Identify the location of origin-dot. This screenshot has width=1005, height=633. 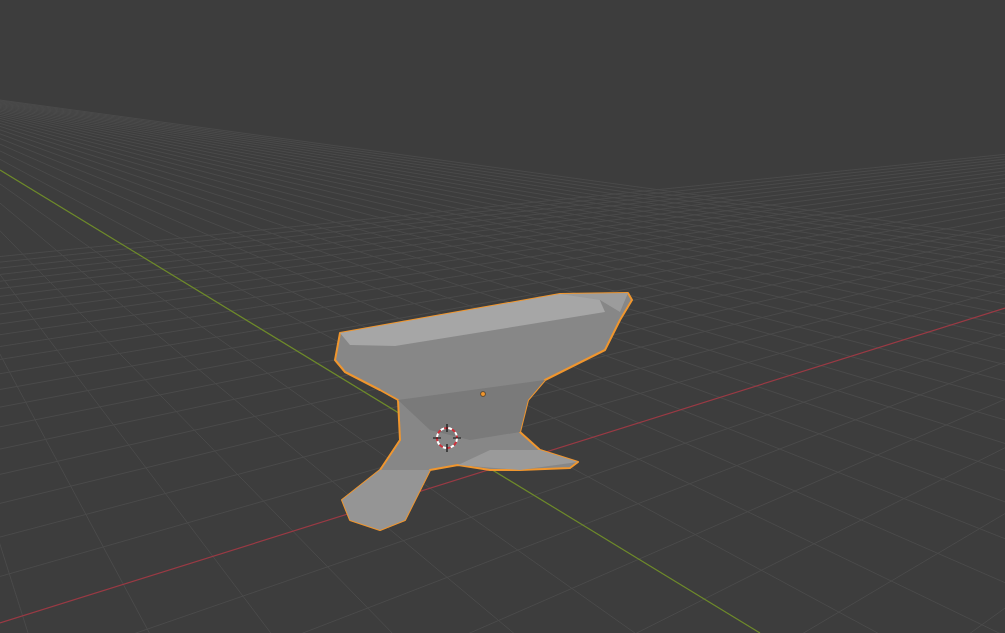
(483, 394).